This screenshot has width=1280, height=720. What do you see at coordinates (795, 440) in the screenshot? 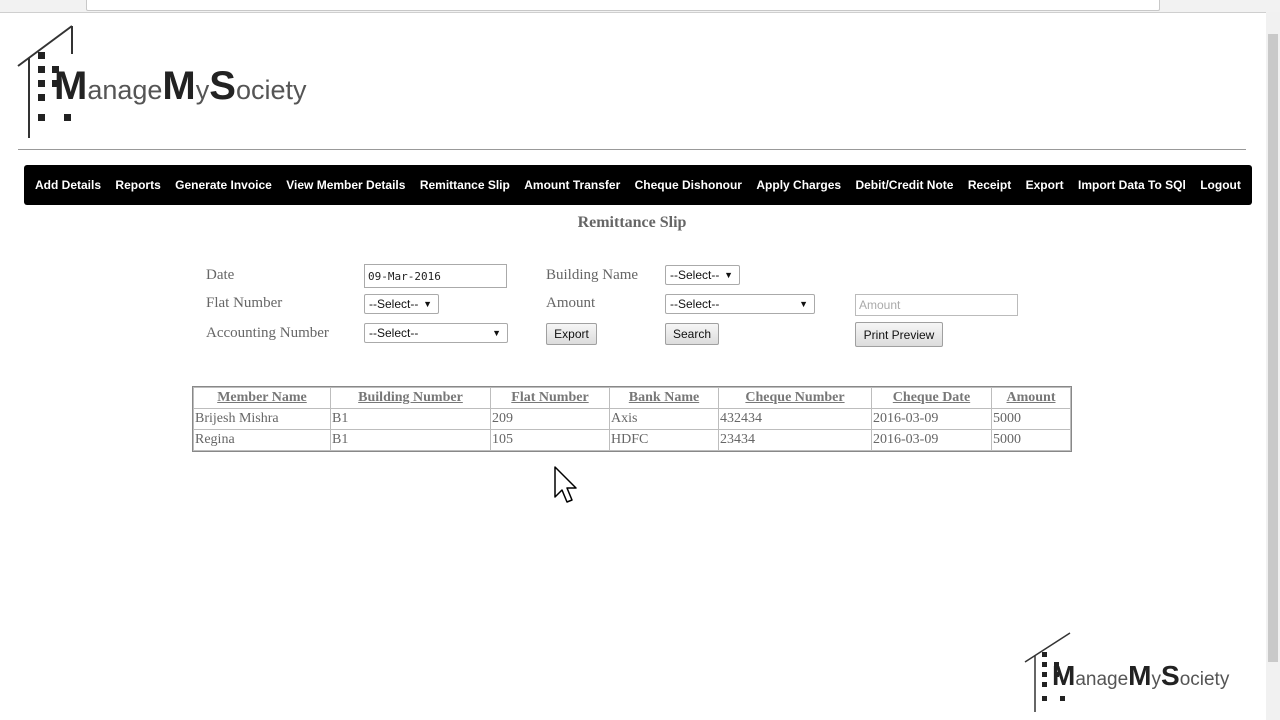
I see `table-cell: 23434` at bounding box center [795, 440].